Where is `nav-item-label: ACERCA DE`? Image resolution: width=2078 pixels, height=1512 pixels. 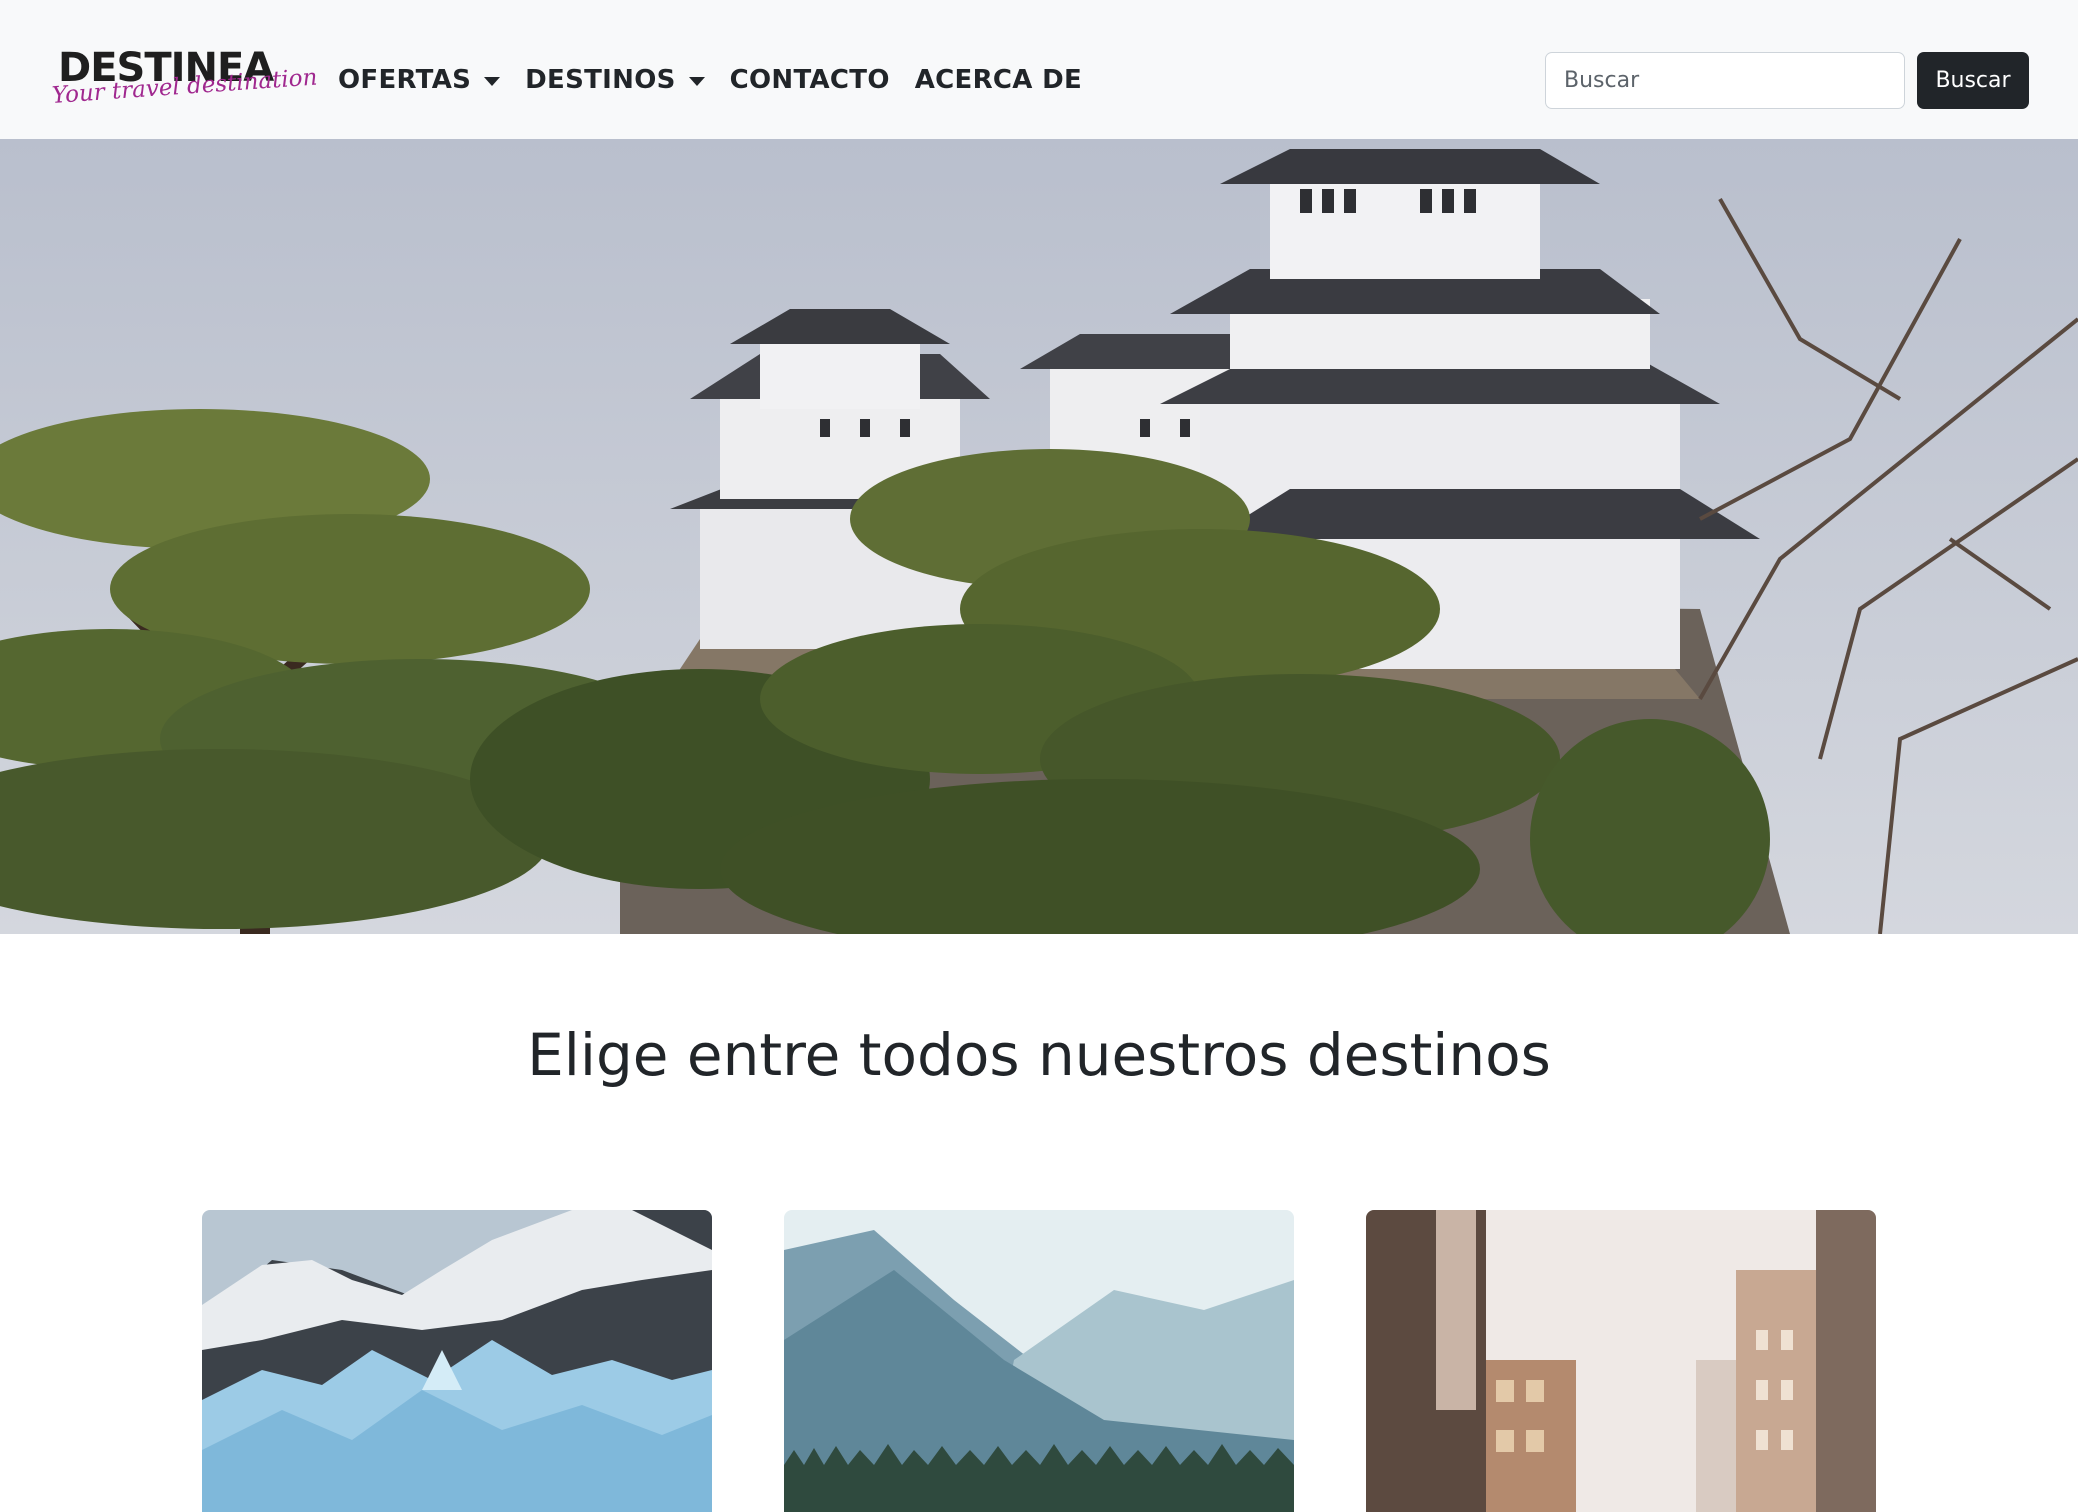 nav-item-label: ACERCA DE is located at coordinates (998, 80).